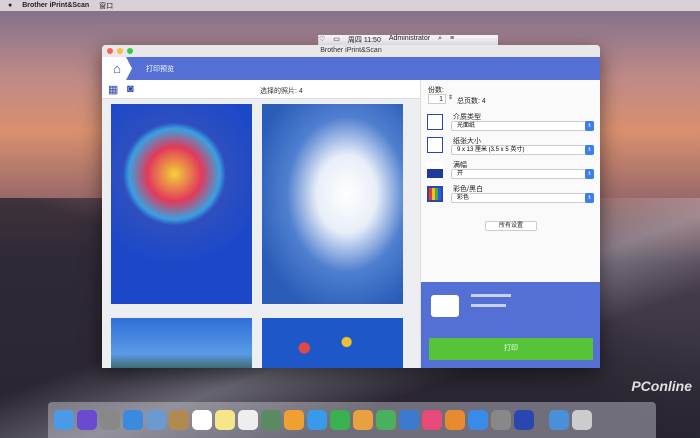  I want to click on paper-size-value: 9 x 13 厘米 (3.5 x 5 英寸), so click(491, 150).